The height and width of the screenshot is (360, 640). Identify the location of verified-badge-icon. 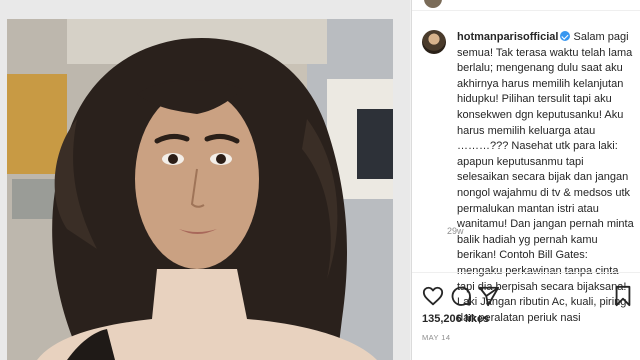
(565, 36).